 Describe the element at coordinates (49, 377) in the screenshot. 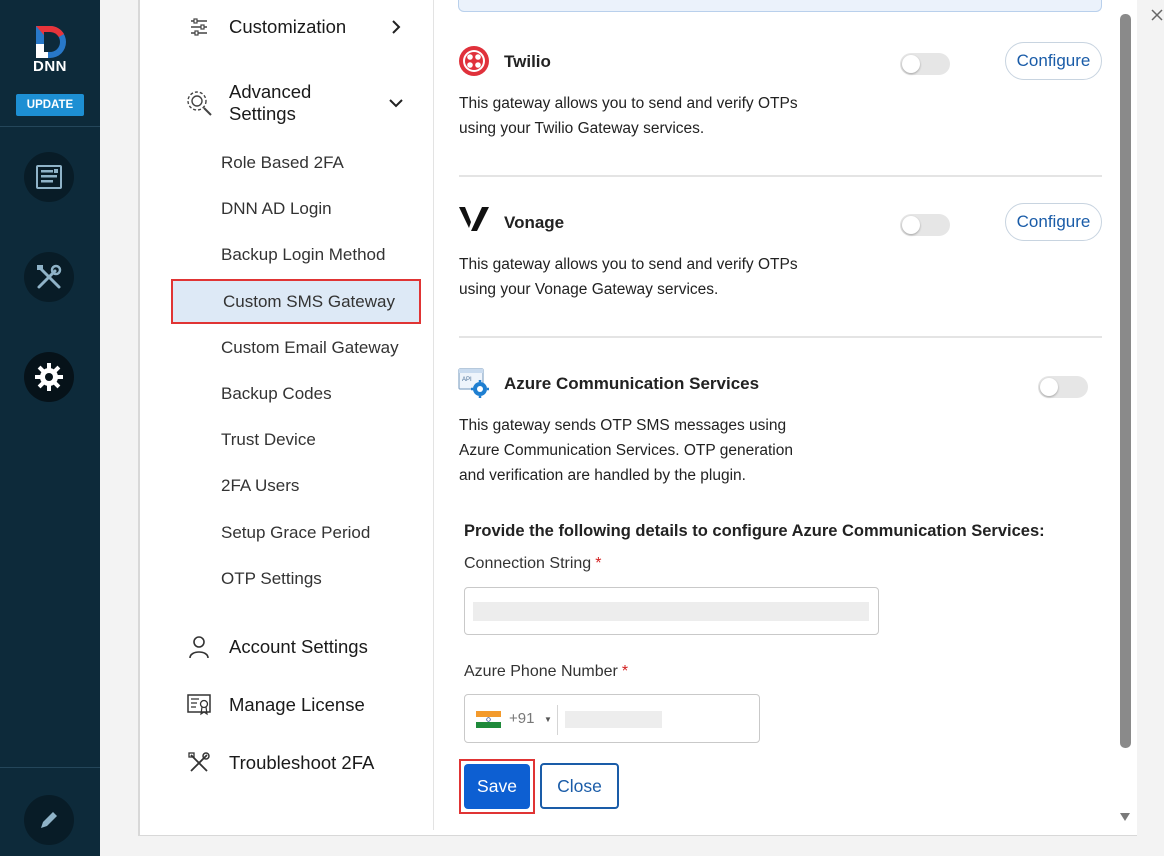

I see `settings-gear-icon` at that location.